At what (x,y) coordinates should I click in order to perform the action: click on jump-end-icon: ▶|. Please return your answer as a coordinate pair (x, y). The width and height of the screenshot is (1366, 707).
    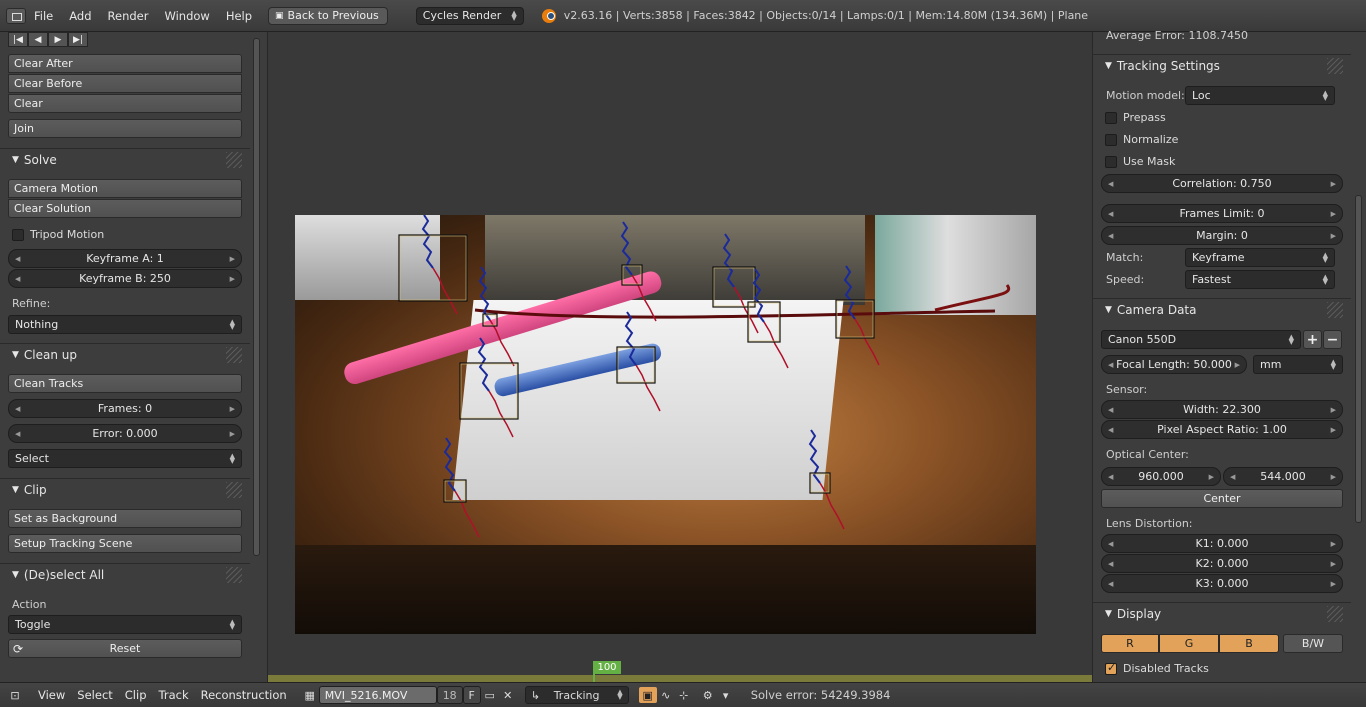
    Looking at the image, I should click on (78, 39).